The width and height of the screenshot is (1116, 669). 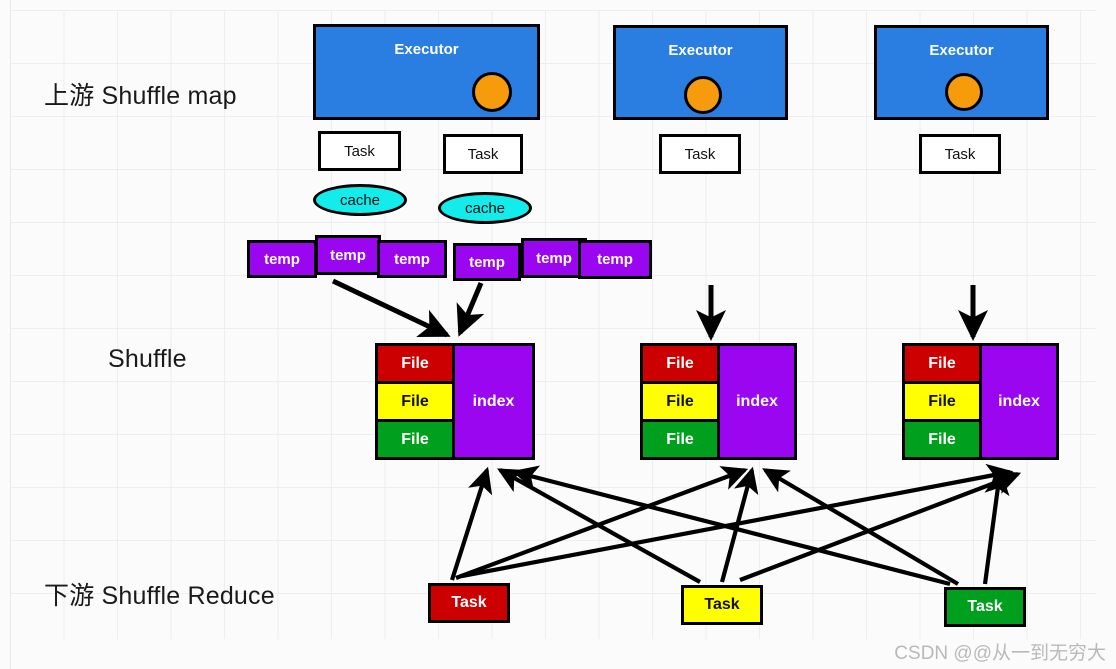 I want to click on row-label-shuffle: Shuffle, so click(x=147, y=359).